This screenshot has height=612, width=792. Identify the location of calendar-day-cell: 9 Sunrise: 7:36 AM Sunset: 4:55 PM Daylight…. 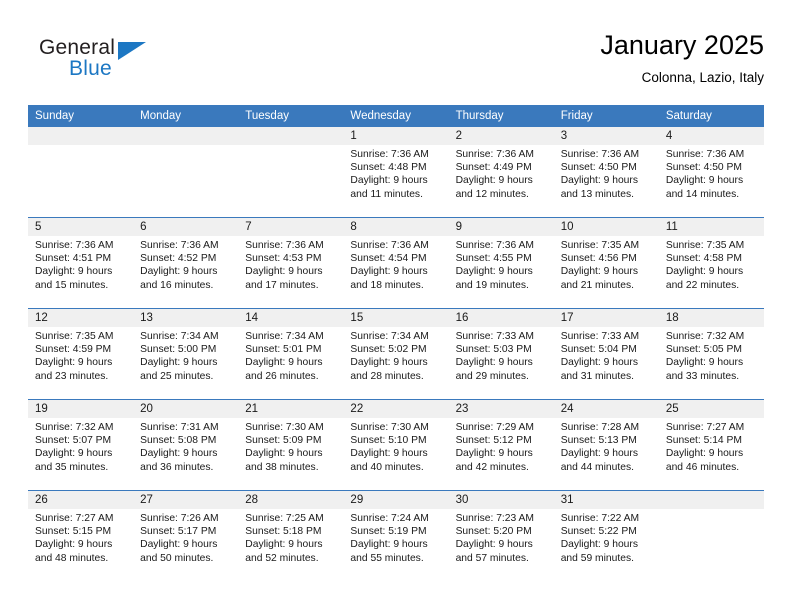
(501, 263).